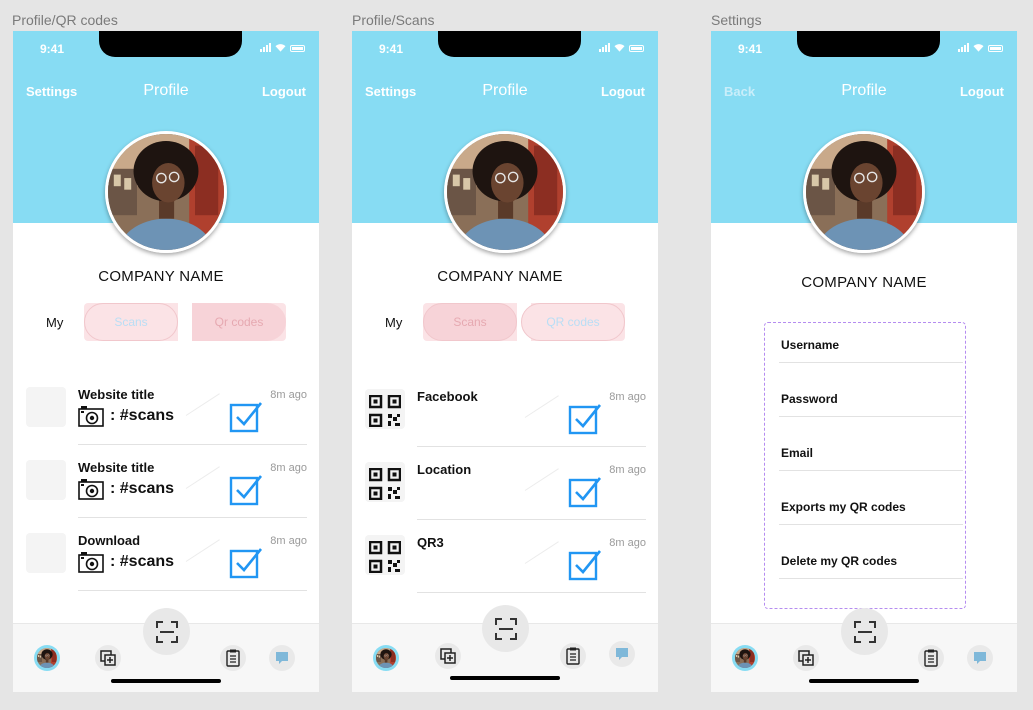 The image size is (1033, 710). Describe the element at coordinates (297, 48) in the screenshot. I see `battery-icon` at that location.